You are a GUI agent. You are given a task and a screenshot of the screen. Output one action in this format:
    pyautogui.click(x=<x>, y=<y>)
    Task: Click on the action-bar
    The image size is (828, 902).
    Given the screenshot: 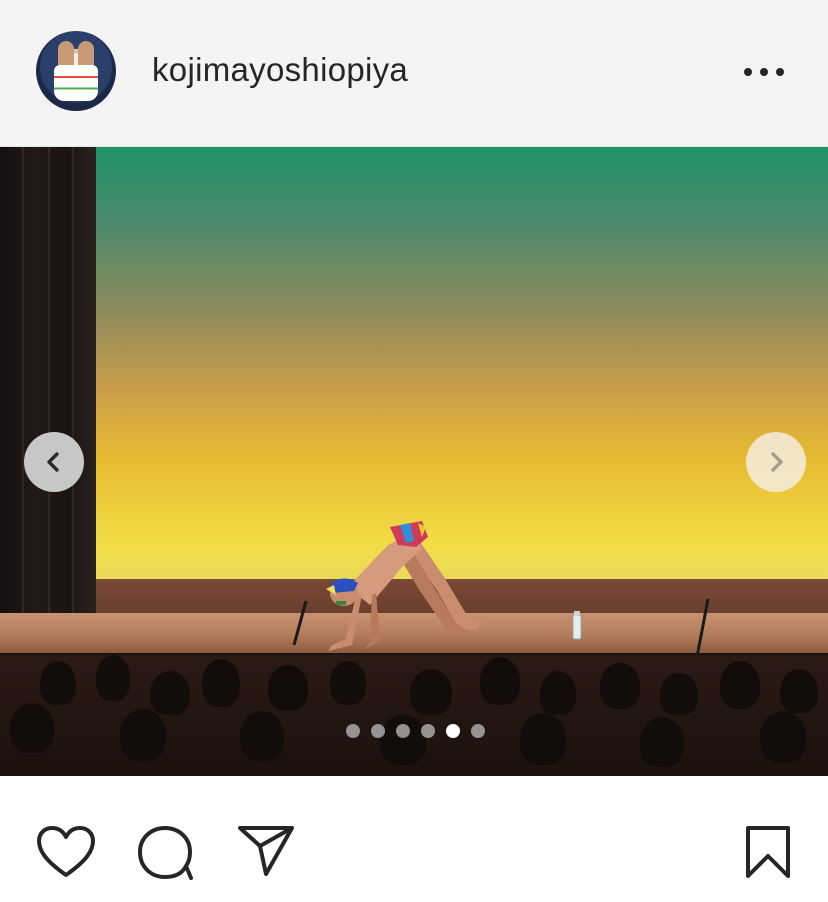 What is the action you would take?
    pyautogui.click(x=414, y=839)
    